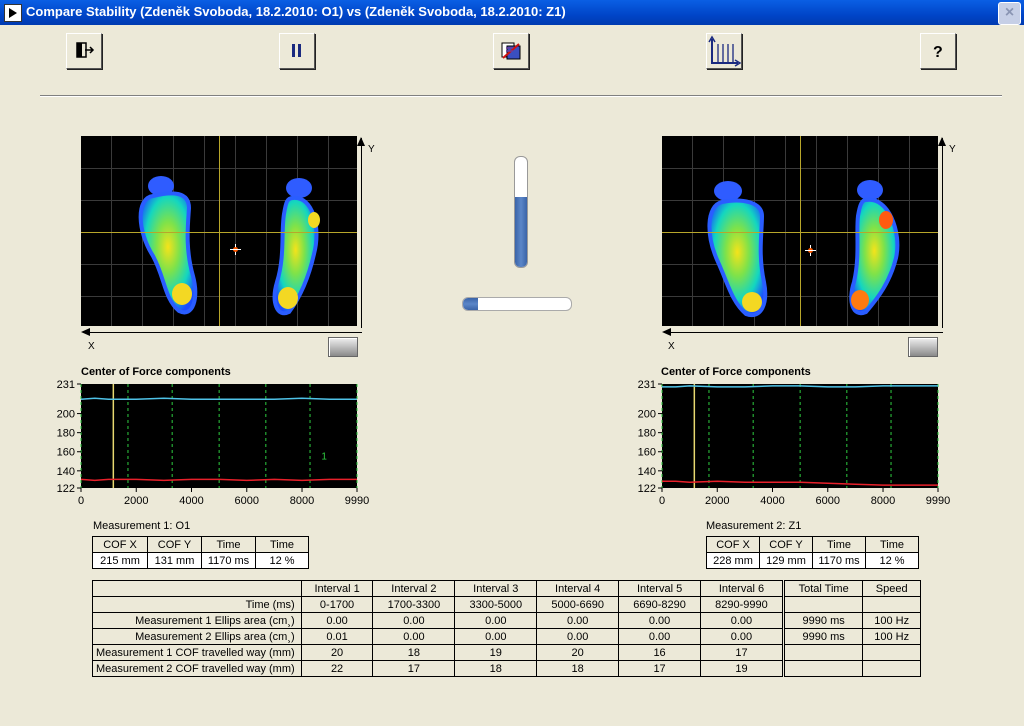  I want to click on m2-value: 129 mm, so click(786, 560).